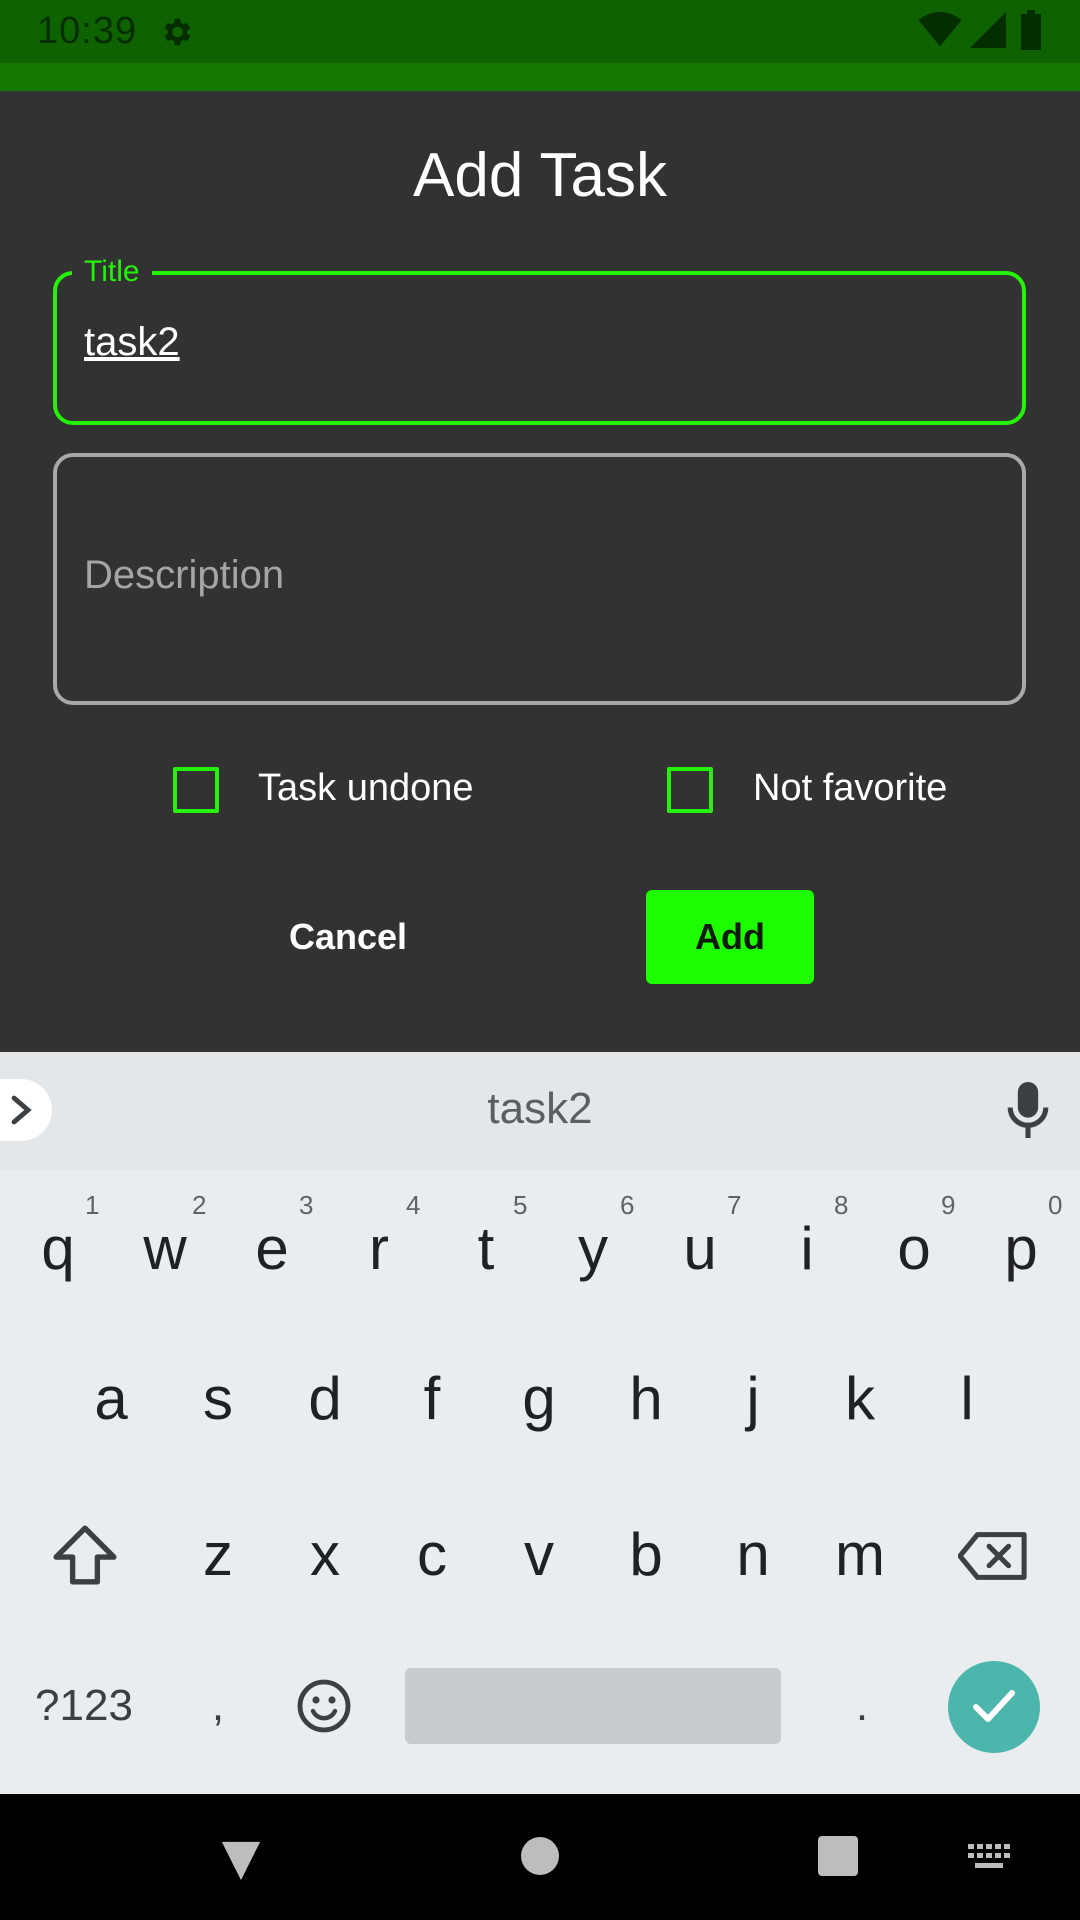  I want to click on symbols-key: ?123, so click(84, 1706).